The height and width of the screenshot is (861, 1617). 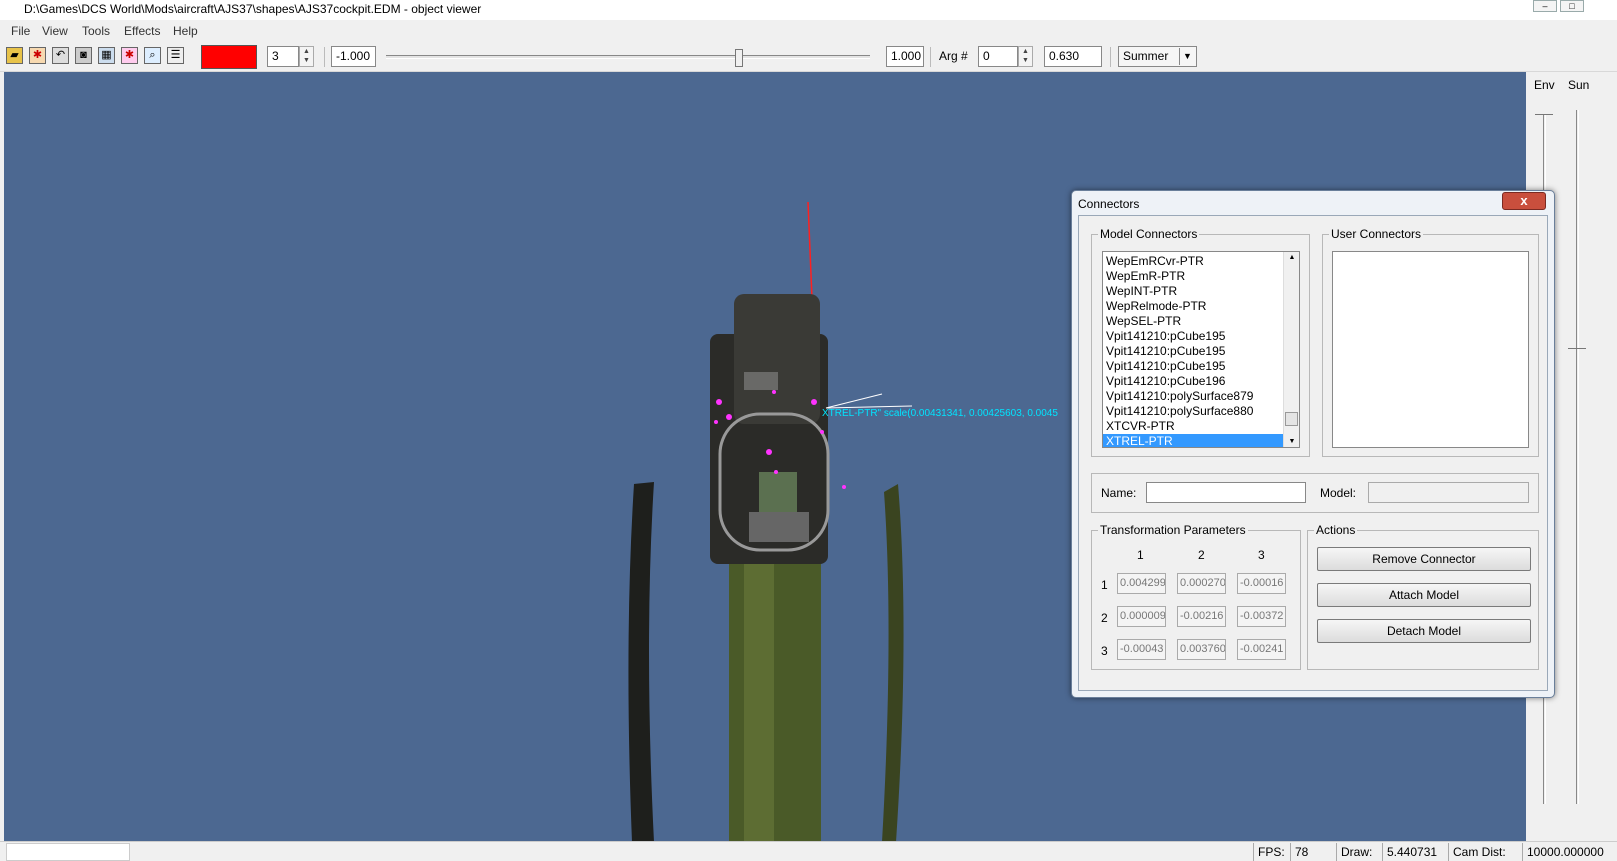 What do you see at coordinates (1479, 852) in the screenshot?
I see `cam-dist-label: Cam Dist:` at bounding box center [1479, 852].